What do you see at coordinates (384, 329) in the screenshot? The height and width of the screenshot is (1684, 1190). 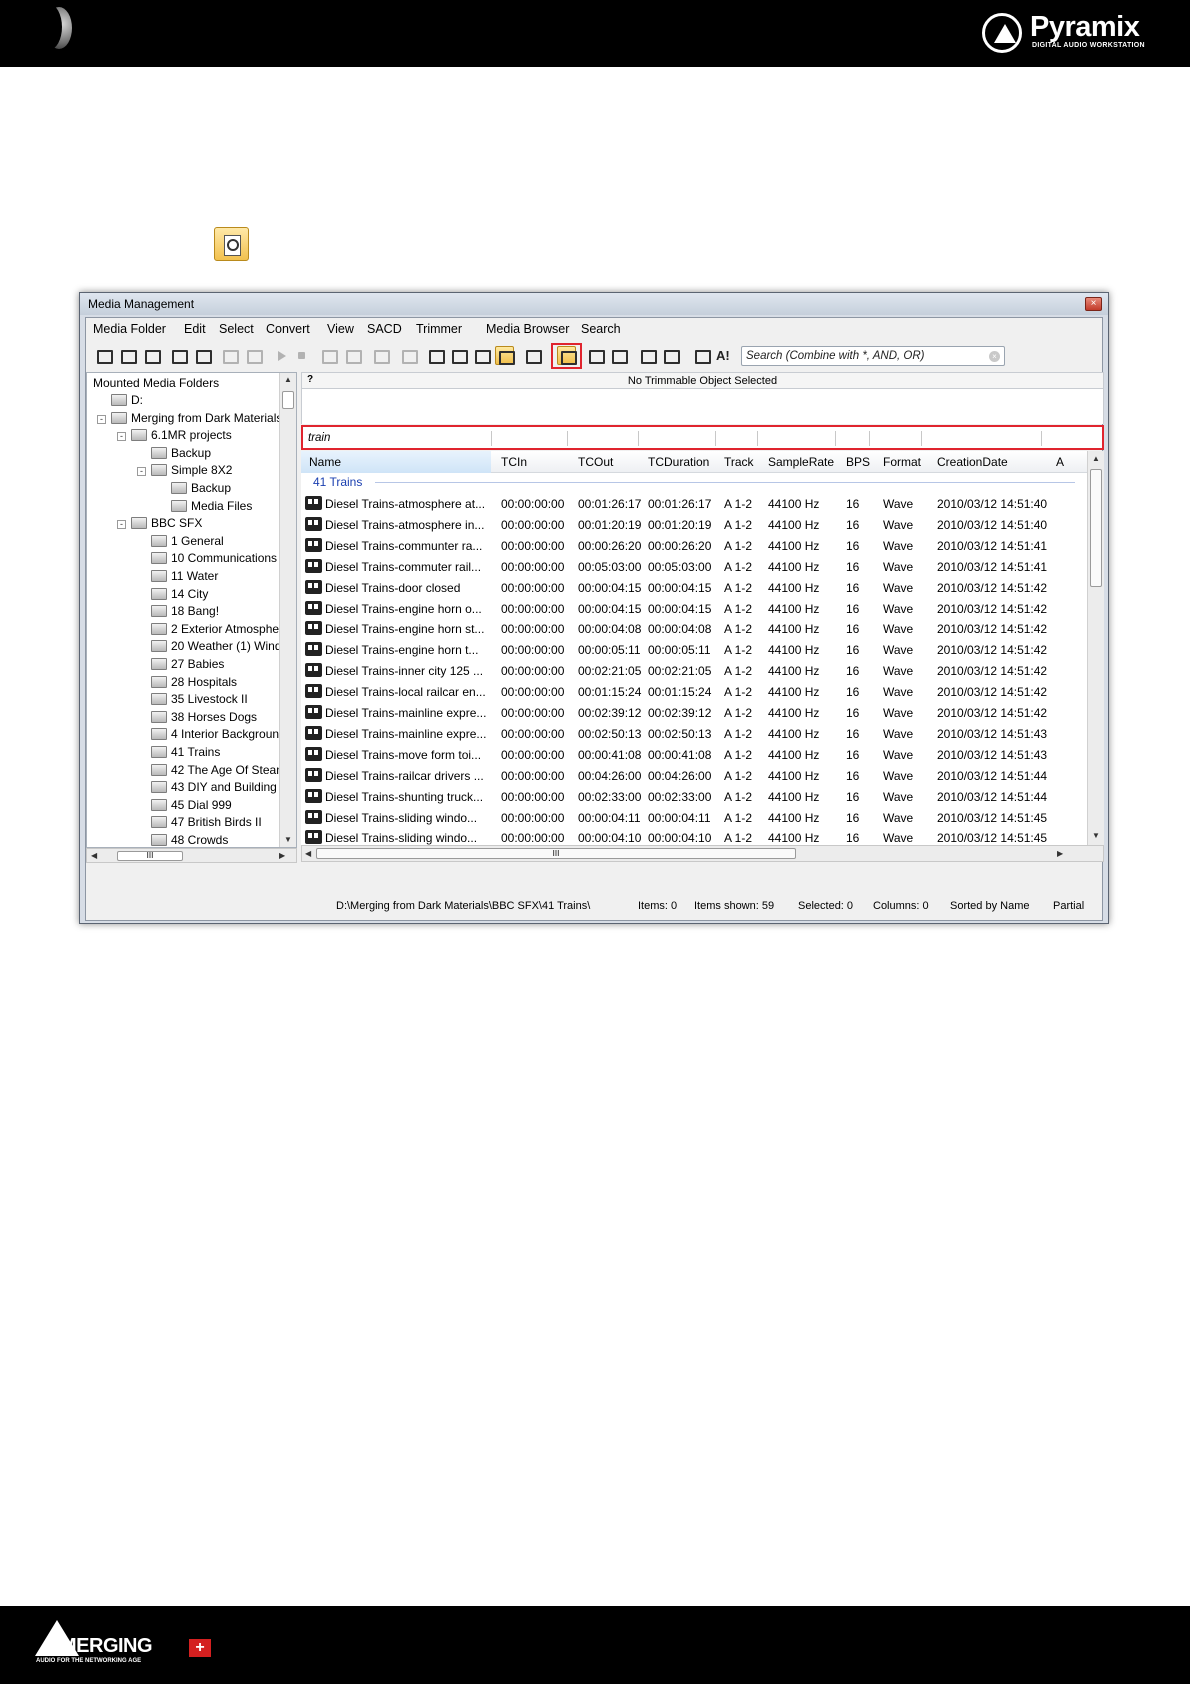 I see `menu-sacd: SACD` at bounding box center [384, 329].